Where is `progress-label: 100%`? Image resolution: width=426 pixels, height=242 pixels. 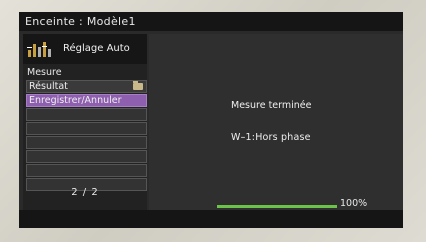
progress-label: 100% is located at coordinates (354, 203).